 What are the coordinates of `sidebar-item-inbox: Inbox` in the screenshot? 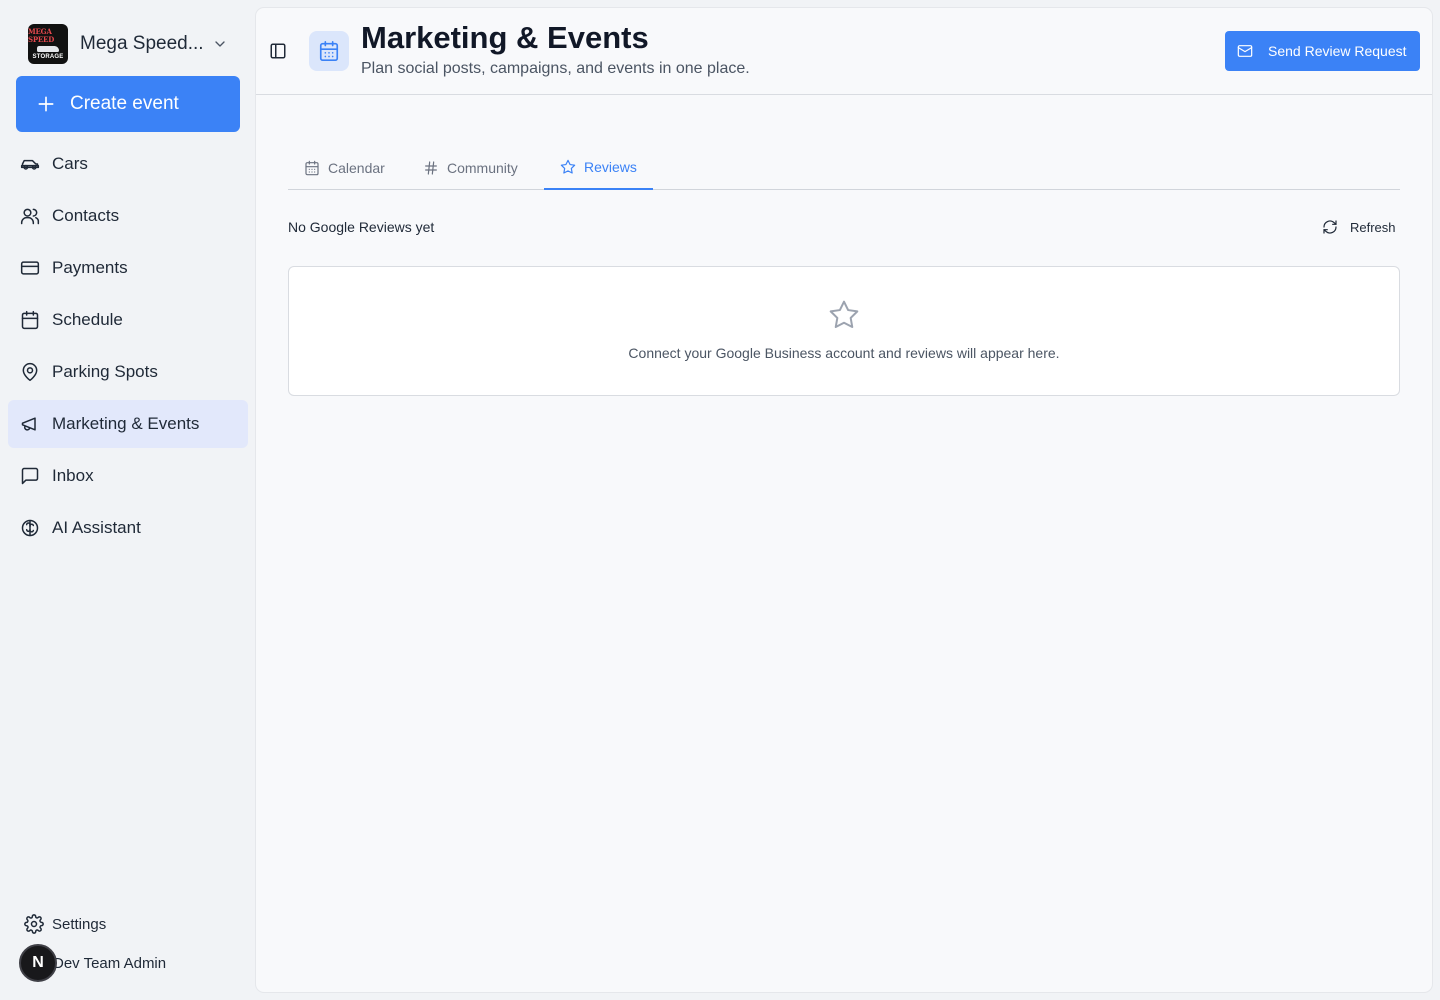 It's located at (128, 476).